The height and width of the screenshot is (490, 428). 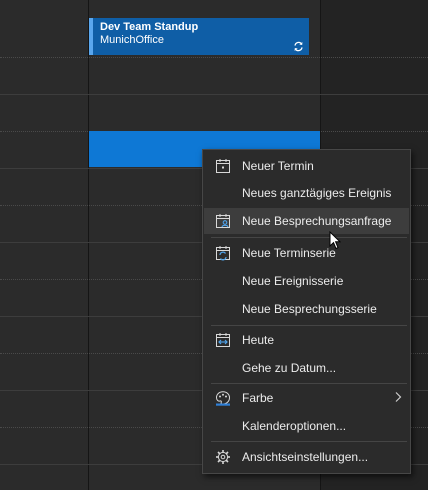 I want to click on calendar-new-icon, so click(x=223, y=166).